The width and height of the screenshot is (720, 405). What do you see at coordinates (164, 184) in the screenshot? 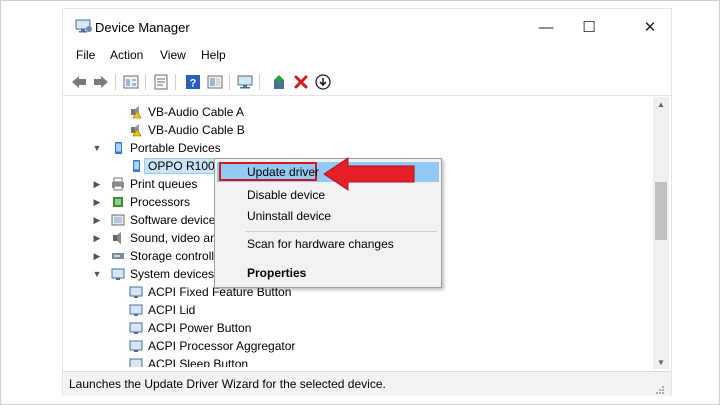
I see `tree-item-label: Print queues` at bounding box center [164, 184].